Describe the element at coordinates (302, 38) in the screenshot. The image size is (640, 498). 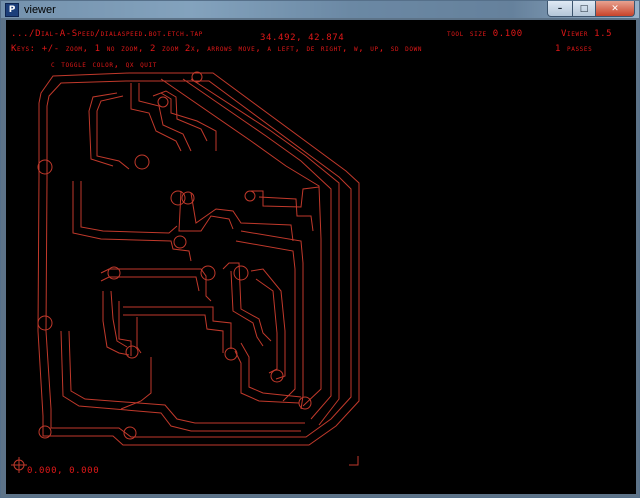
I see `cursor-coordinates: 34.492, 42.874` at that location.